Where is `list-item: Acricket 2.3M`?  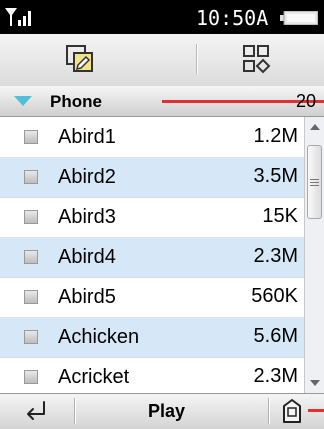 list-item: Acricket 2.3M is located at coordinates (152, 375).